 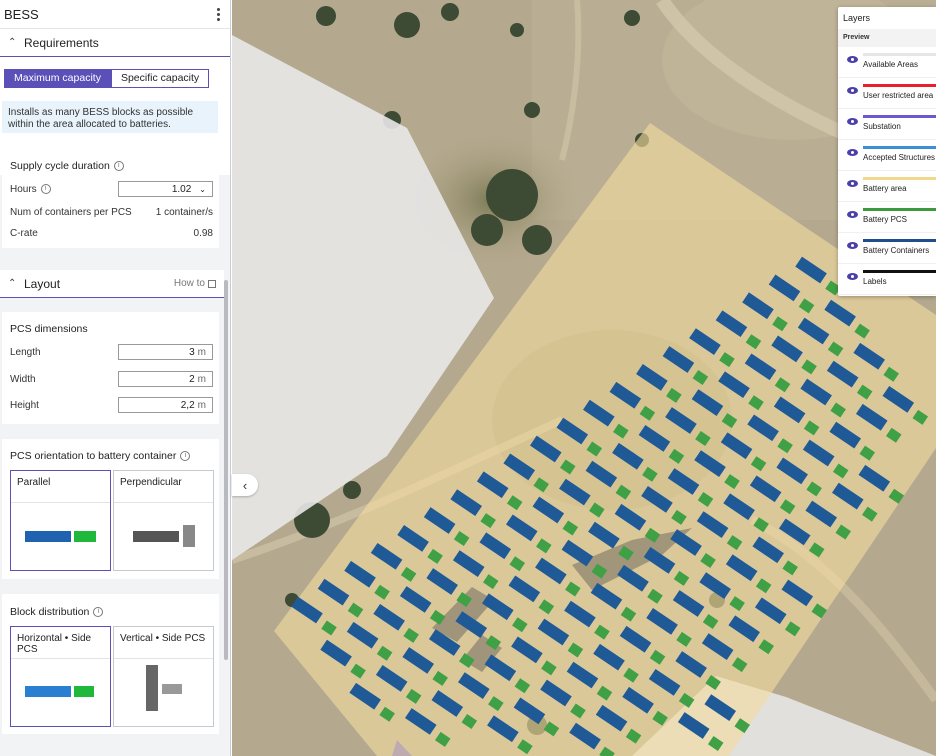 I want to click on layout-title: Layout, so click(x=42, y=283).